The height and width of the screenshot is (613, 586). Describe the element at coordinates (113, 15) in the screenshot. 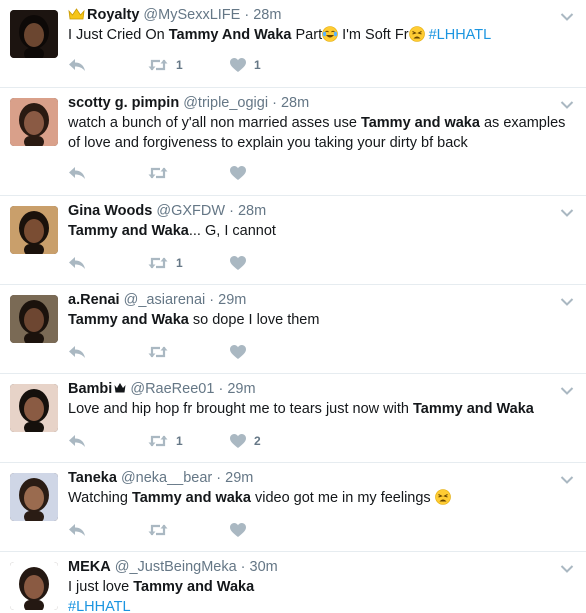

I see `user-fullname: Royalty` at that location.